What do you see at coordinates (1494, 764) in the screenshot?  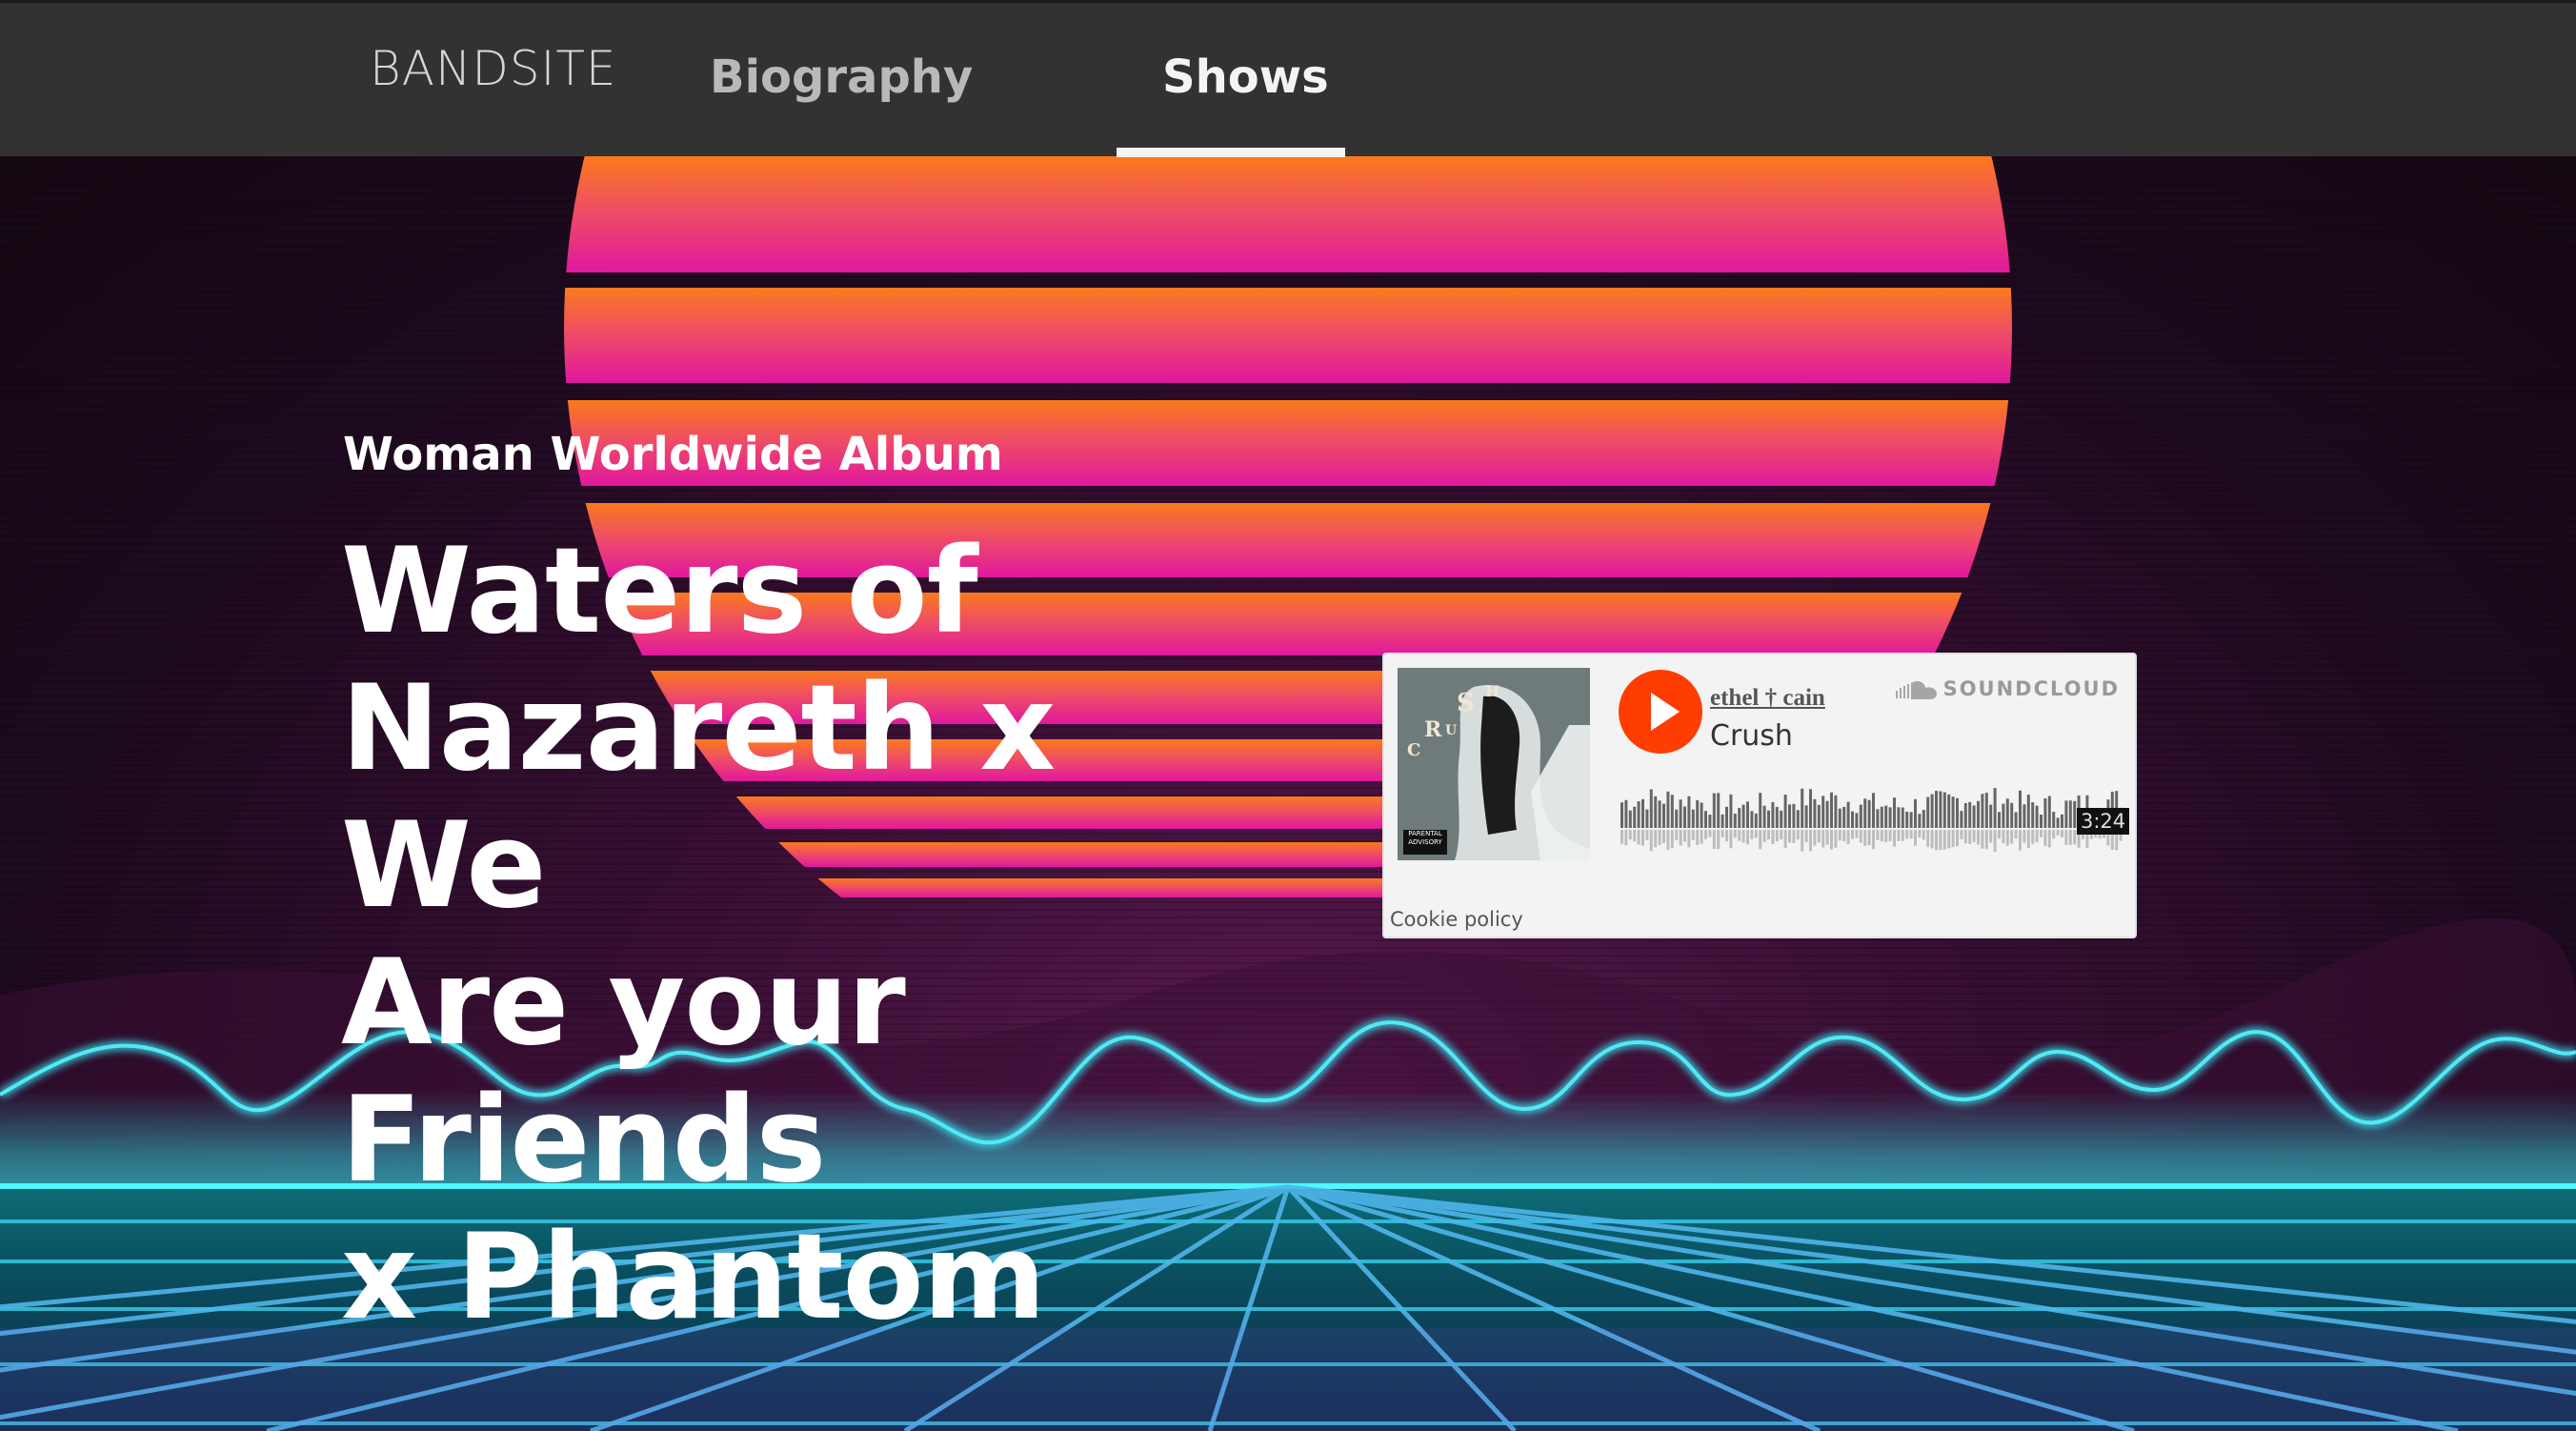 I see `track-artwork: C R U S H PARENTAL ADVISORY` at bounding box center [1494, 764].